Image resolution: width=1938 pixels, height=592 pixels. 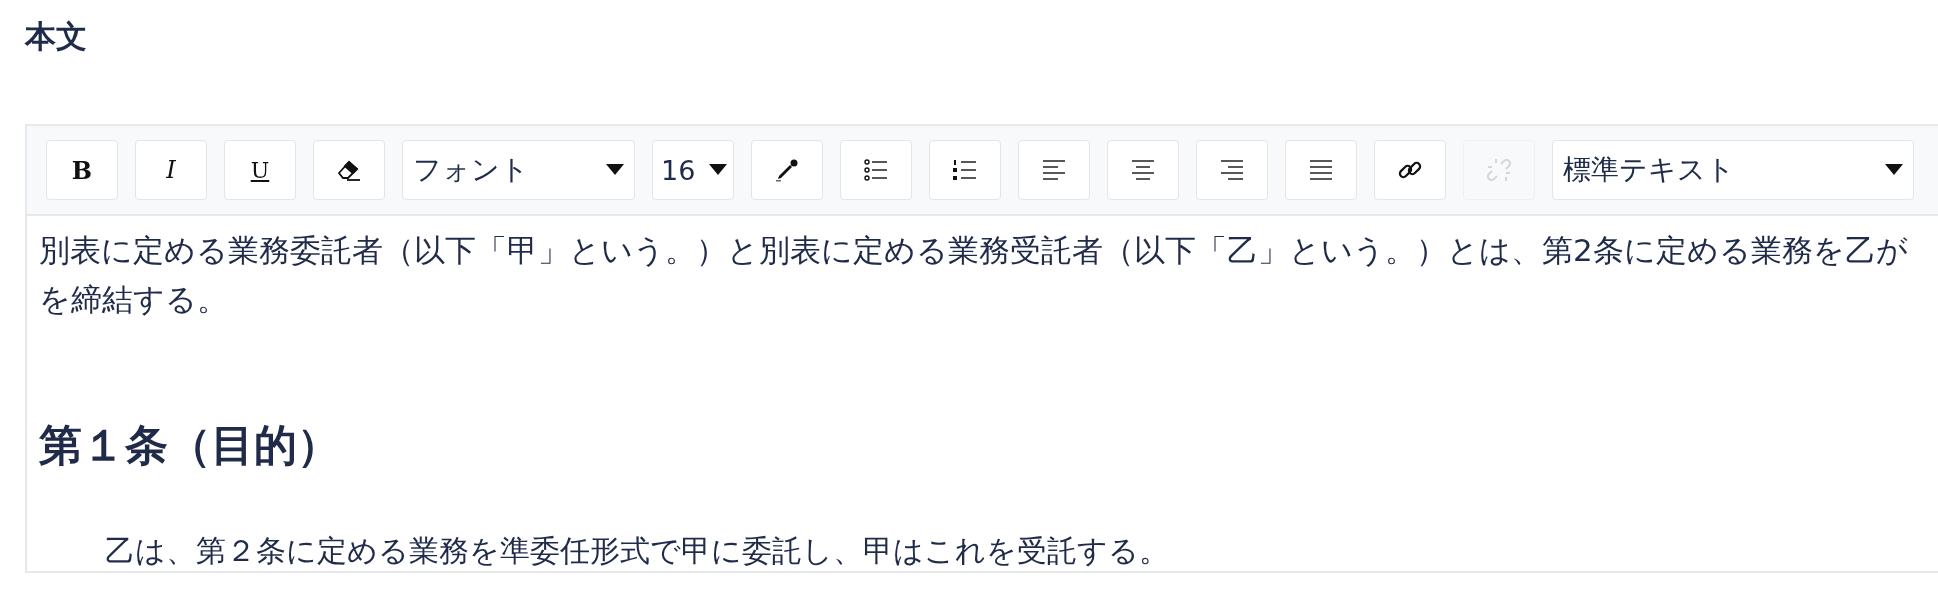 I want to click on dropdown: 16, so click(x=693, y=170).